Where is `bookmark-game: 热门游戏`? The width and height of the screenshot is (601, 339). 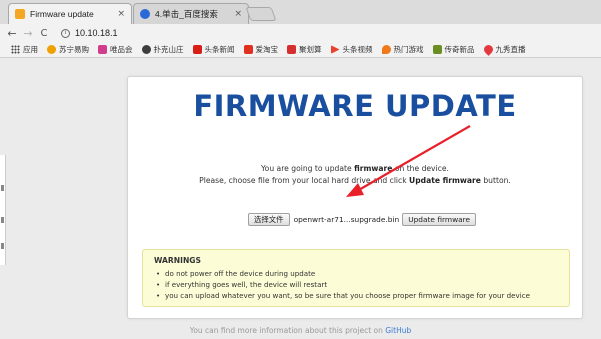
bookmark-game: 热门游戏 is located at coordinates (402, 49).